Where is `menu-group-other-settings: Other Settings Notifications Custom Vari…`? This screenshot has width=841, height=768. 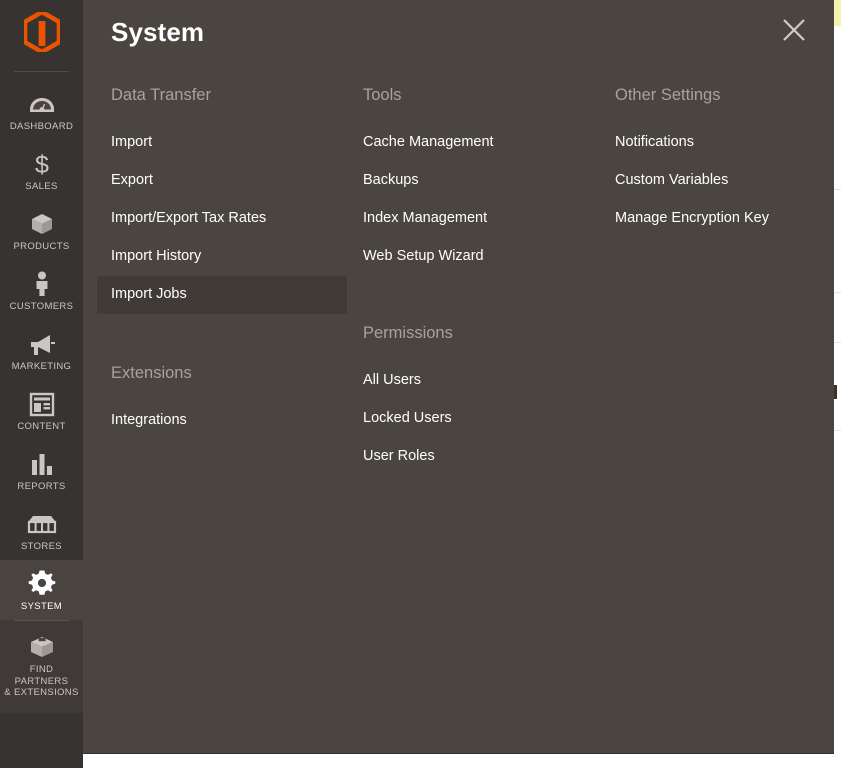
menu-group-other-settings: Other Settings Notifications Custom Vari… is located at coordinates (721, 162).